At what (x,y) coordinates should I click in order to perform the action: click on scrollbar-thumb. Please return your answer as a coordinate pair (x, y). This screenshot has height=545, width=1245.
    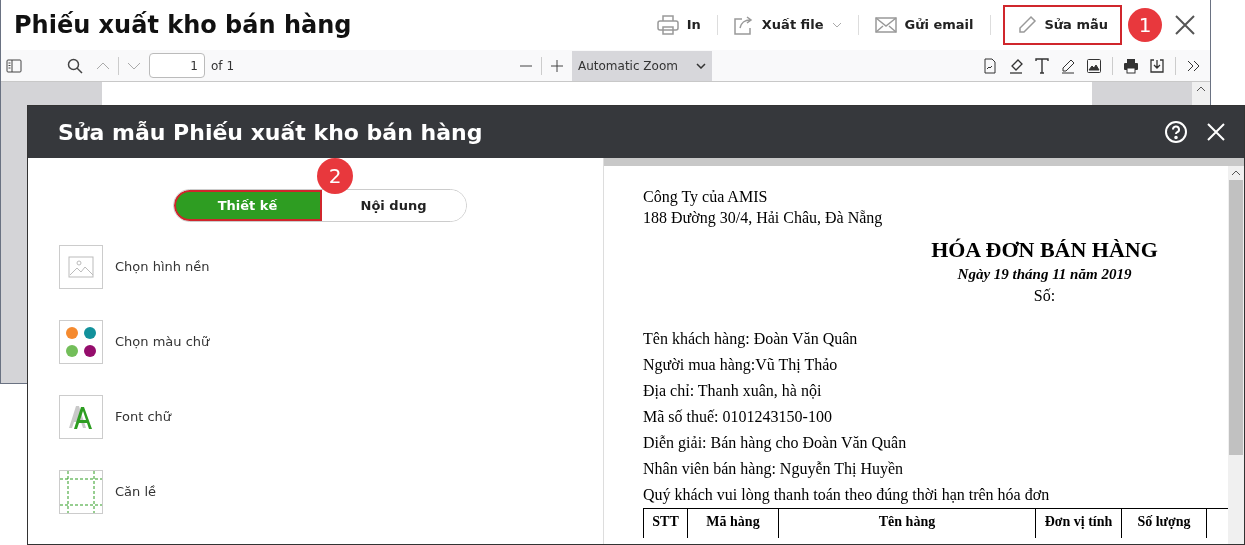
    Looking at the image, I should click on (1236, 317).